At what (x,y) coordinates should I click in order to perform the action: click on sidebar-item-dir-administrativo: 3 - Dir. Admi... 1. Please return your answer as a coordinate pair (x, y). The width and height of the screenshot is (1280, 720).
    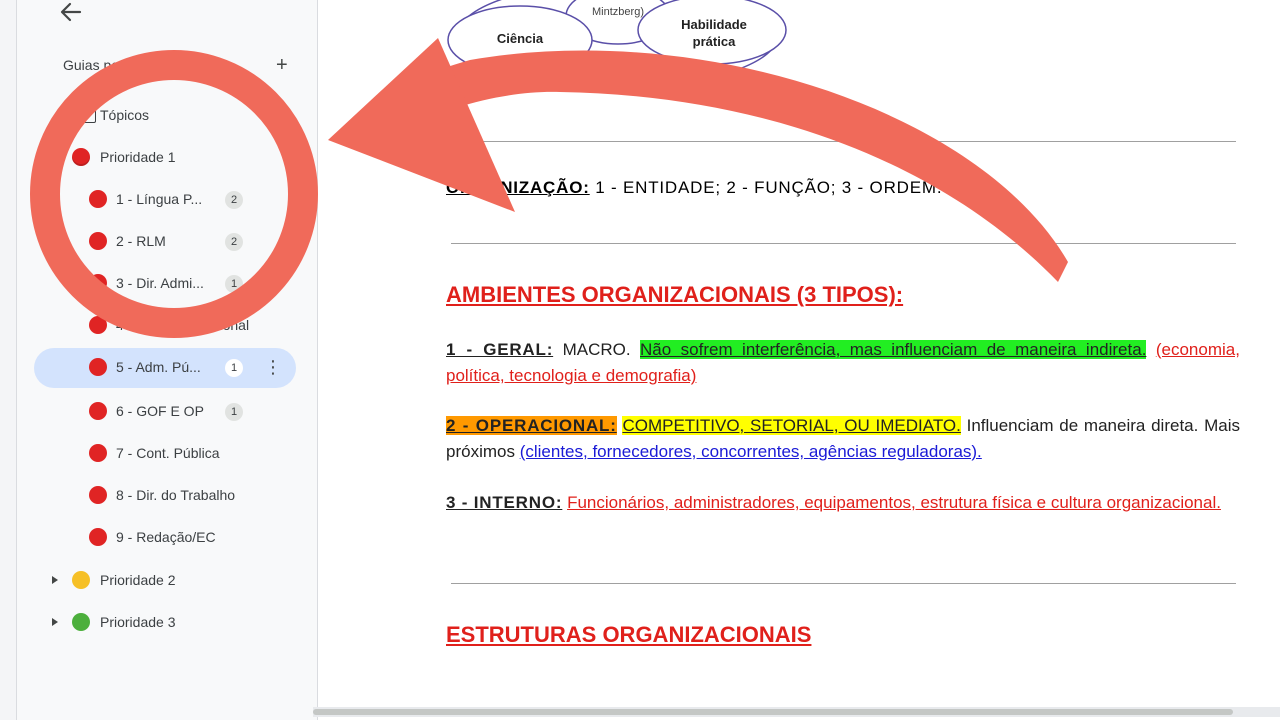
    Looking at the image, I should click on (167, 283).